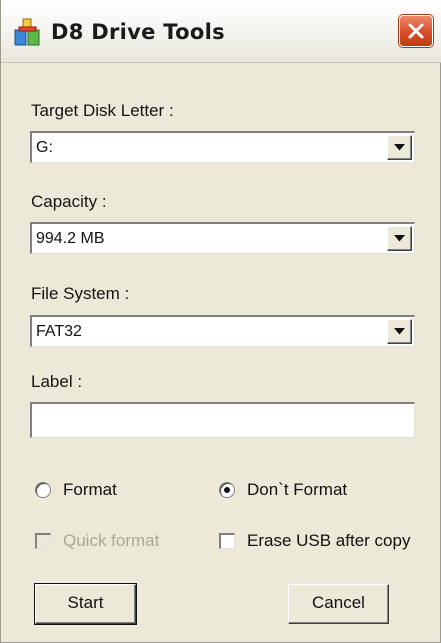 The width and height of the screenshot is (441, 643). I want to click on close-button, so click(416, 31).